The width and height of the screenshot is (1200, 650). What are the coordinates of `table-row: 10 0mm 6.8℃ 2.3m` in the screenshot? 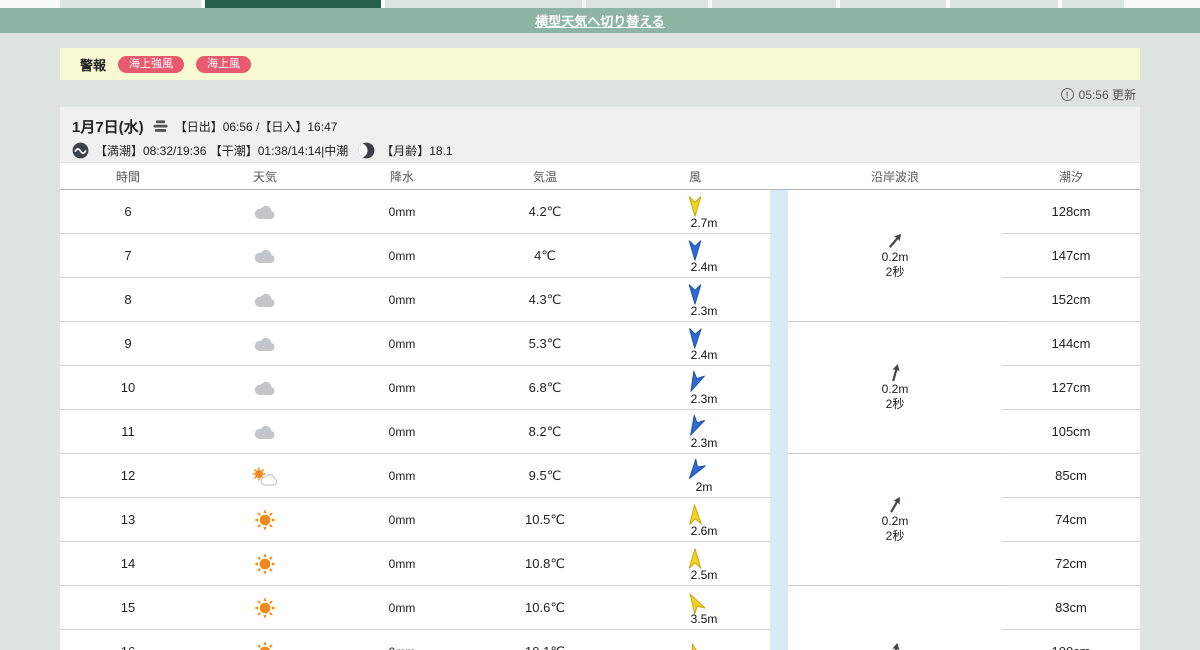 It's located at (415, 388).